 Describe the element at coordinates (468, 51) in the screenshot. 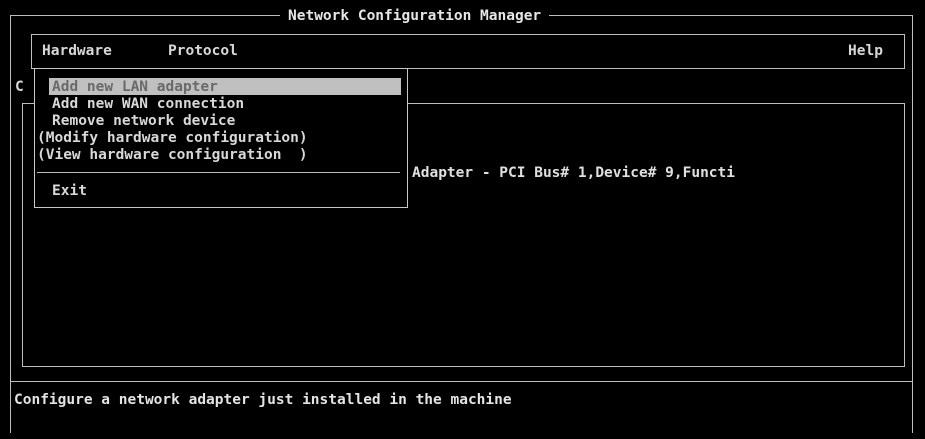

I see `menu-bar` at that location.